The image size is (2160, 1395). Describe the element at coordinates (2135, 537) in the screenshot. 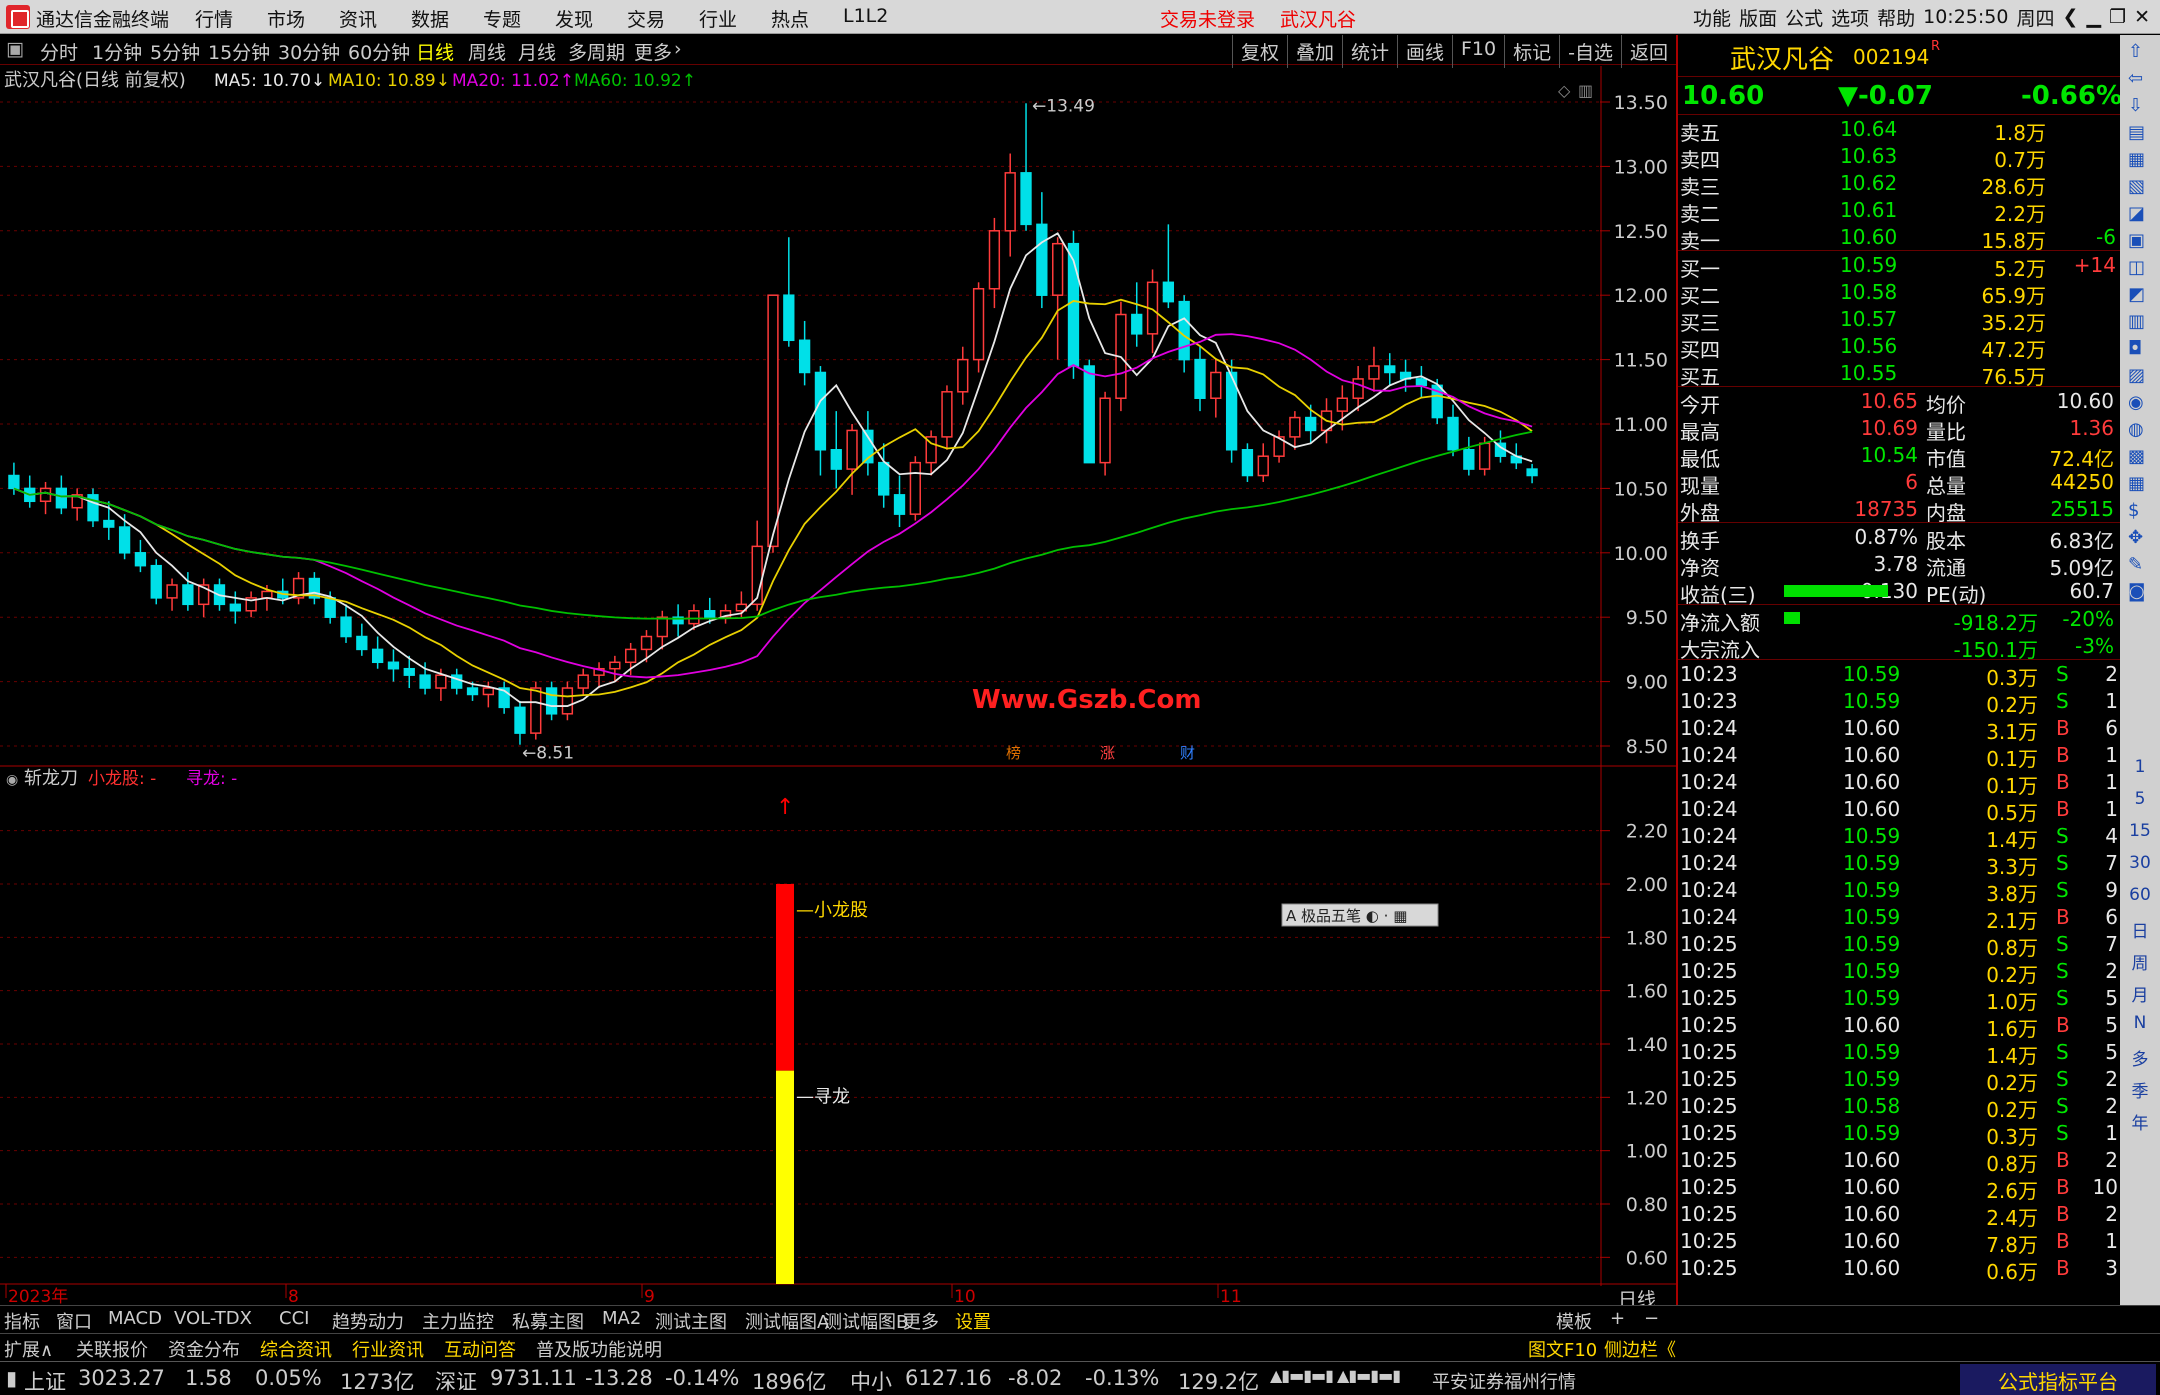

I see `side-tool-icon: ✥` at that location.